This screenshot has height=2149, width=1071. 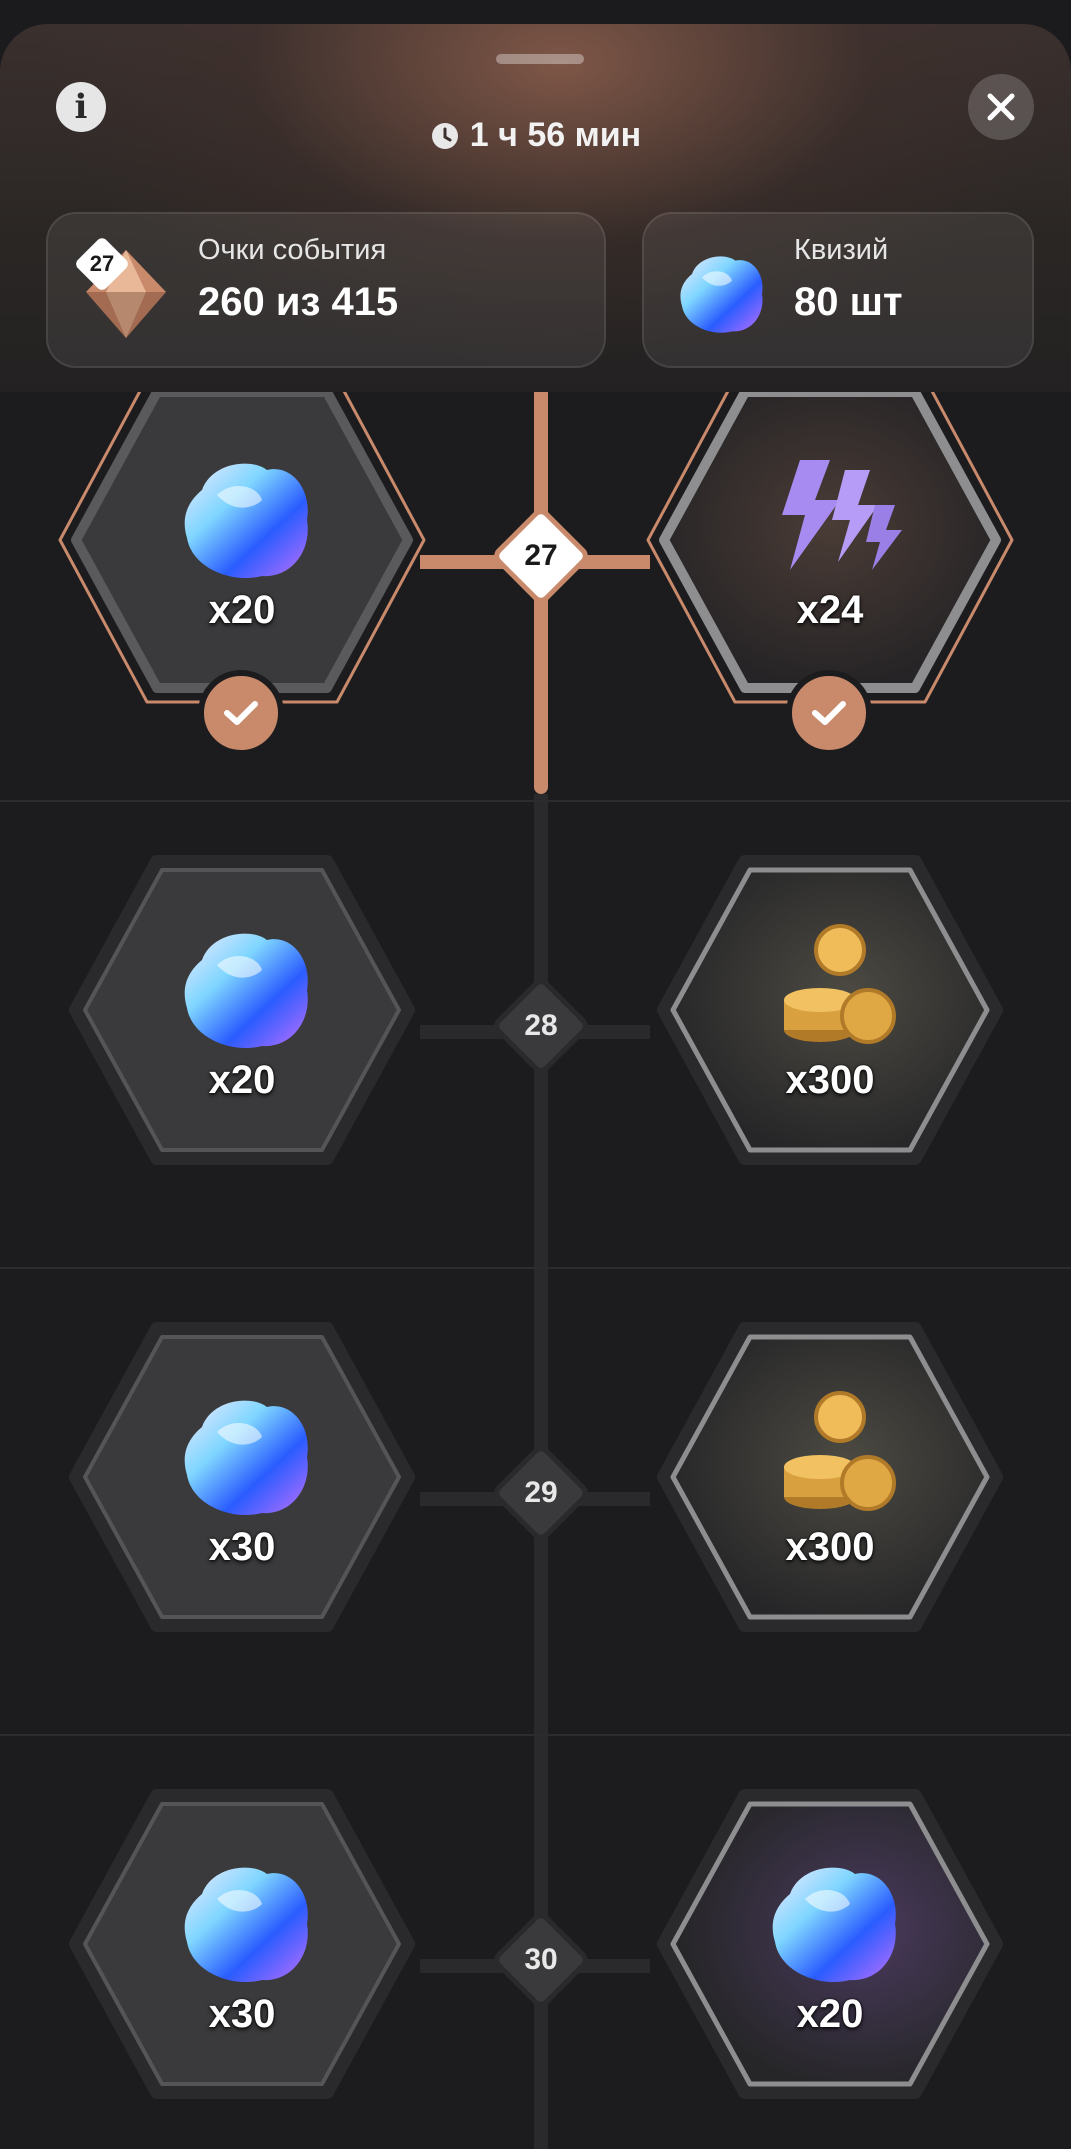 I want to click on reward-card-right: x24, so click(x=830, y=563).